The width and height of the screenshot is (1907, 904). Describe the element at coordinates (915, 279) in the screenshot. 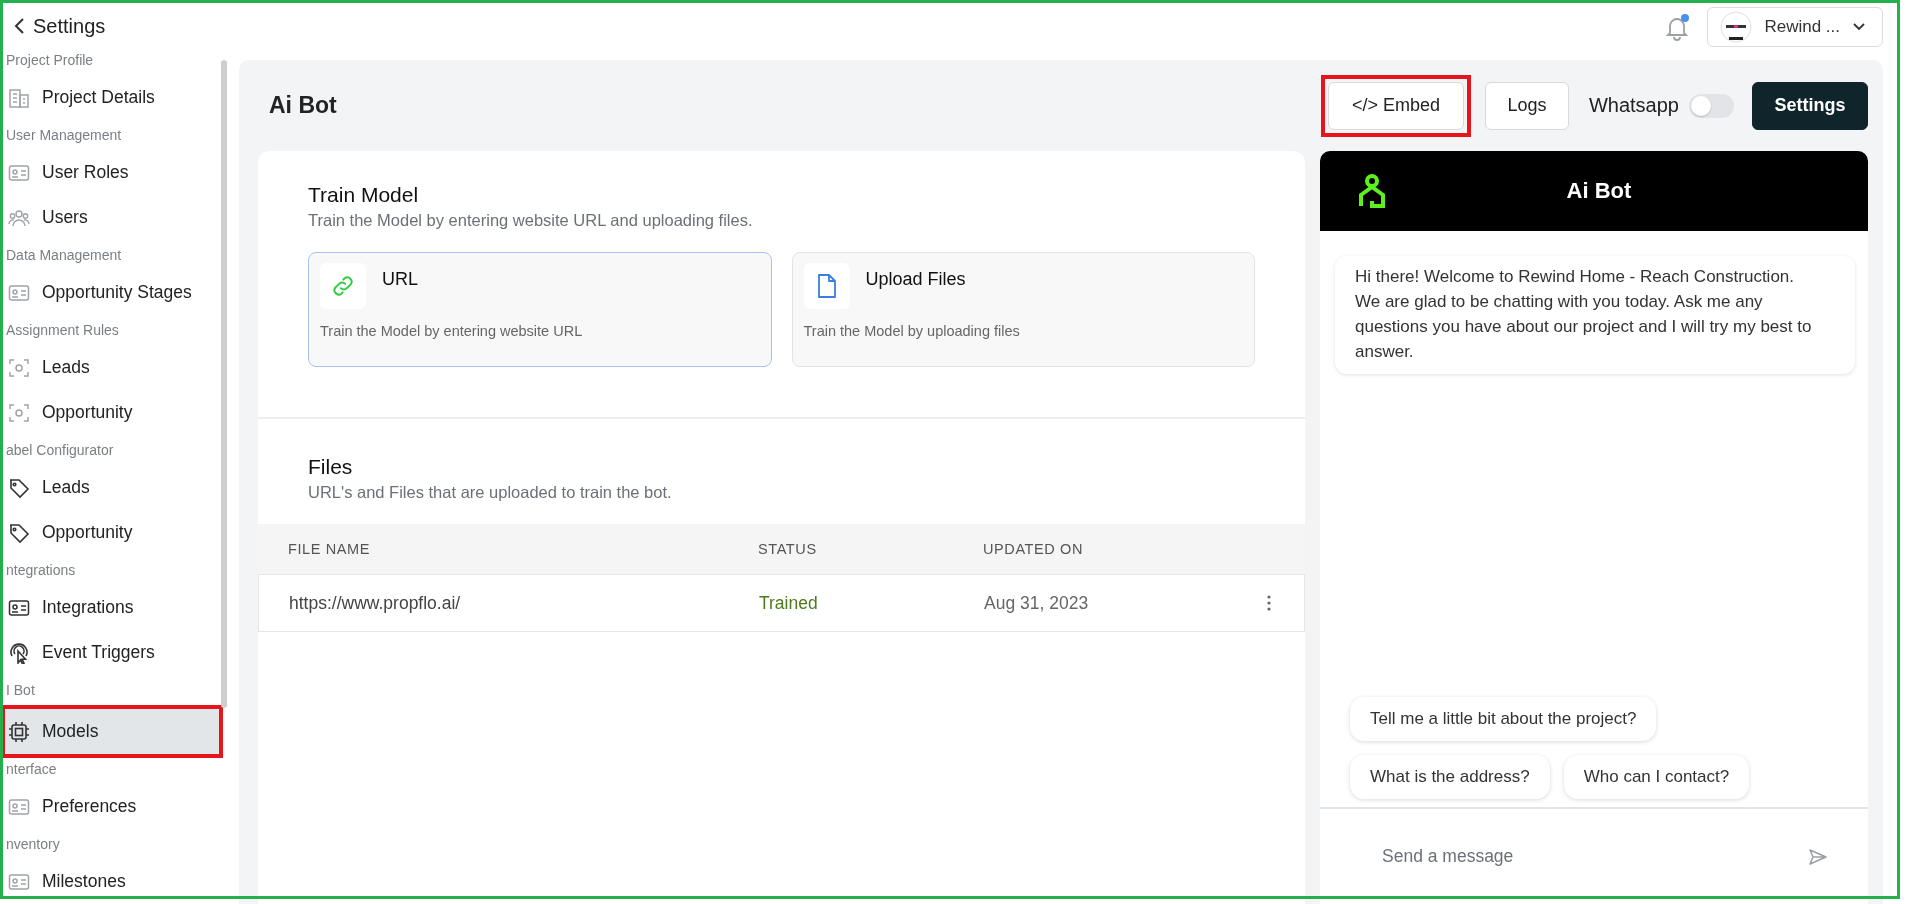

I see `option-title: Upload Files` at that location.